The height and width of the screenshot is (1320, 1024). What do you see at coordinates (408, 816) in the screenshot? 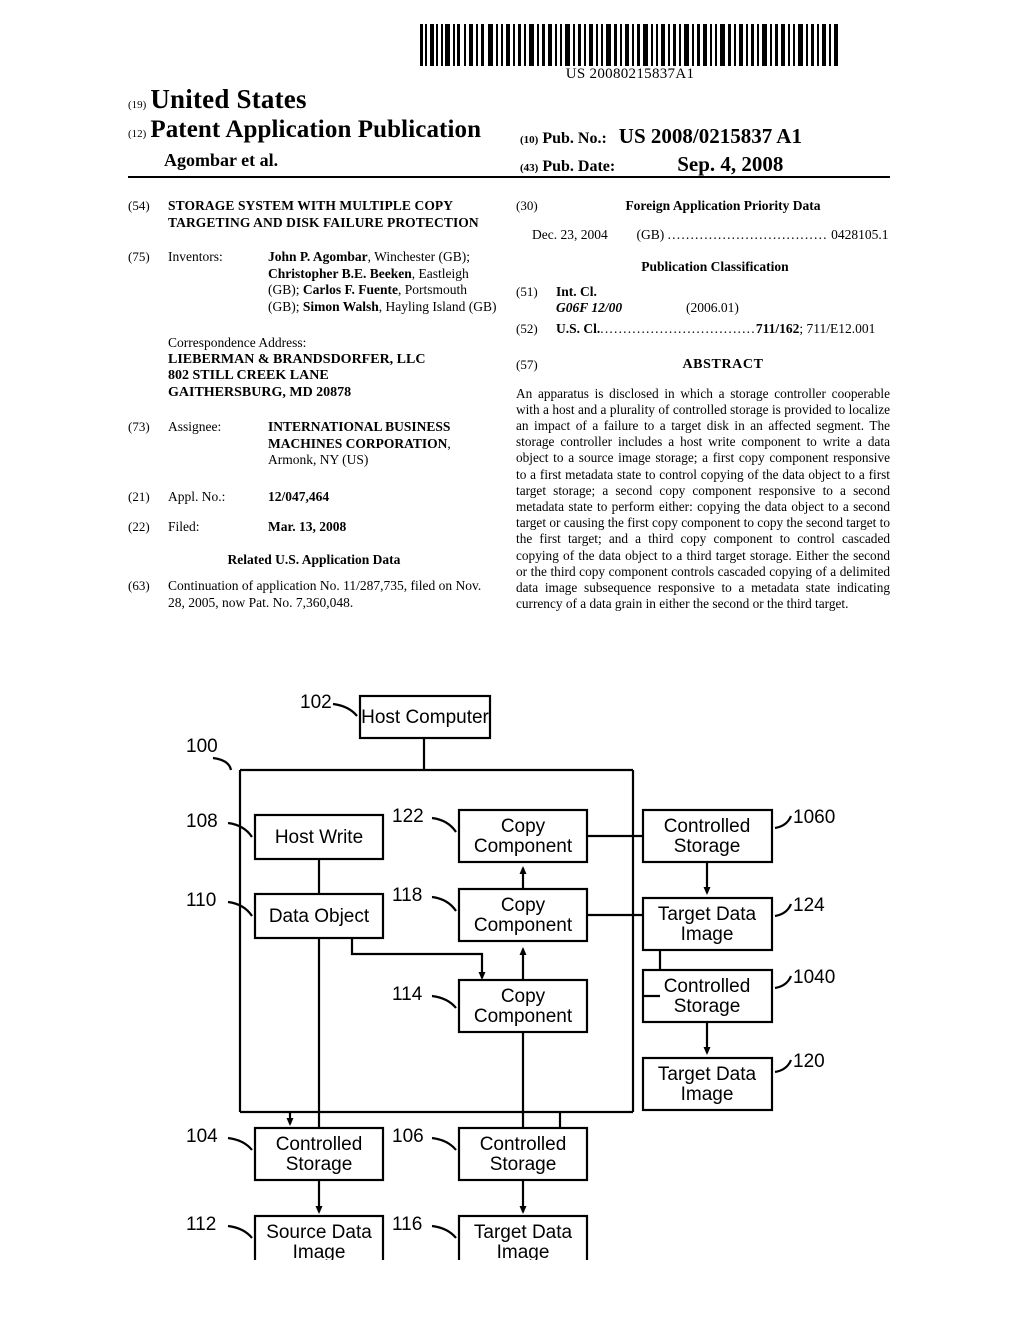
I see `figure-ref-122: 122` at bounding box center [408, 816].